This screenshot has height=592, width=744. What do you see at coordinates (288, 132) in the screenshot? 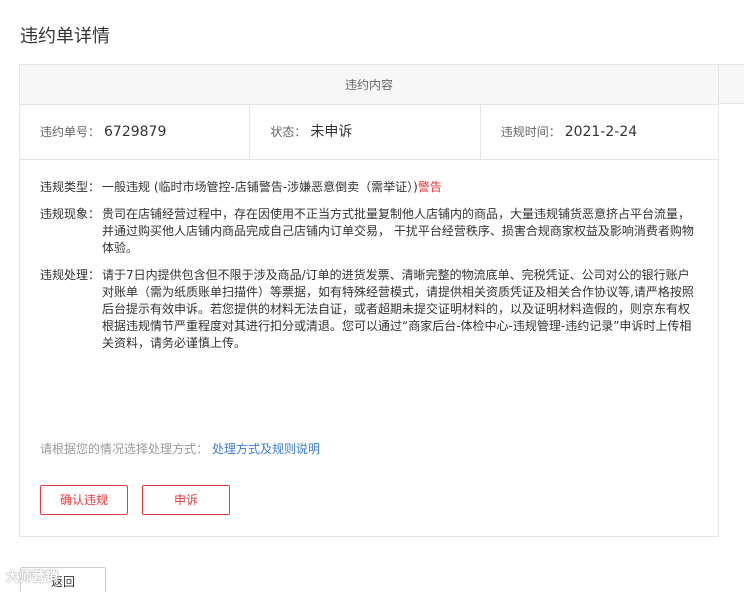
I see `status-label: 状态：` at bounding box center [288, 132].